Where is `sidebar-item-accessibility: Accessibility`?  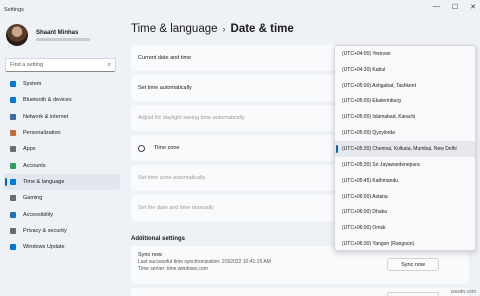
sidebar-item-accessibility: Accessibility is located at coordinates (62, 214).